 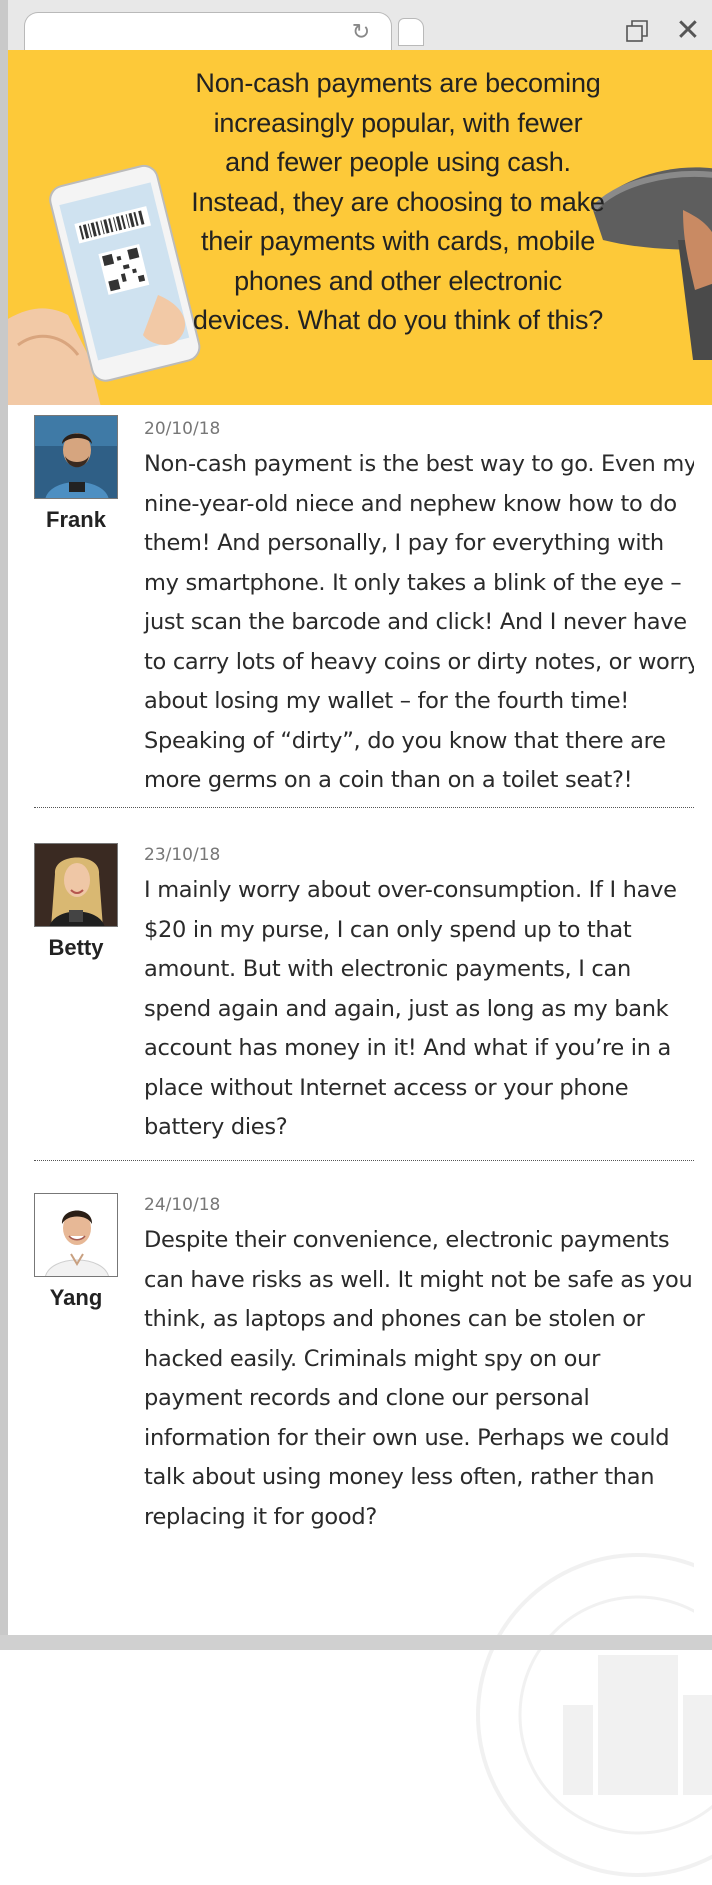 I want to click on window-right-border, so click(x=703, y=1020).